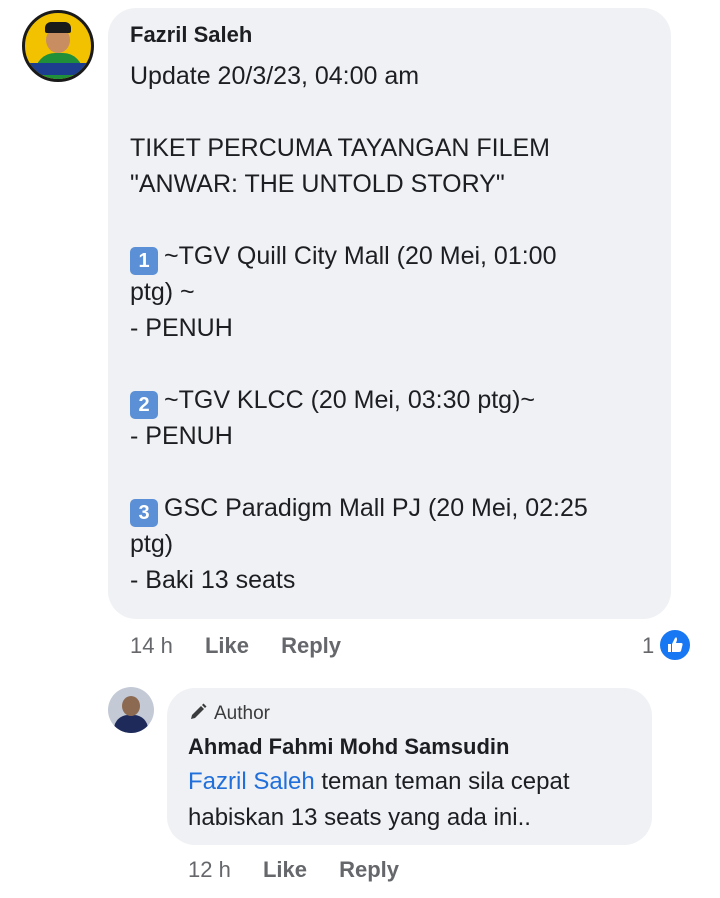  I want to click on comment-actions: 14 h Like Reply, so click(248, 646).